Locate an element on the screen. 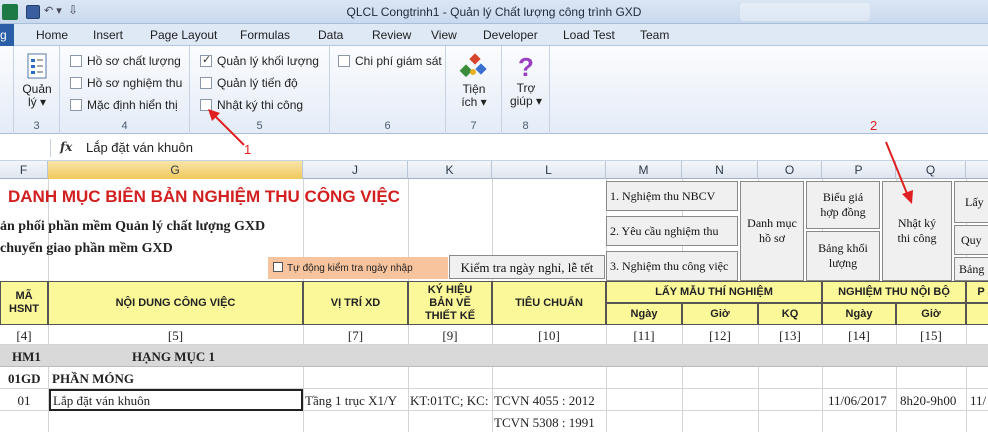  column-header-bar: F G J K L M N O P Q is located at coordinates (494, 170).